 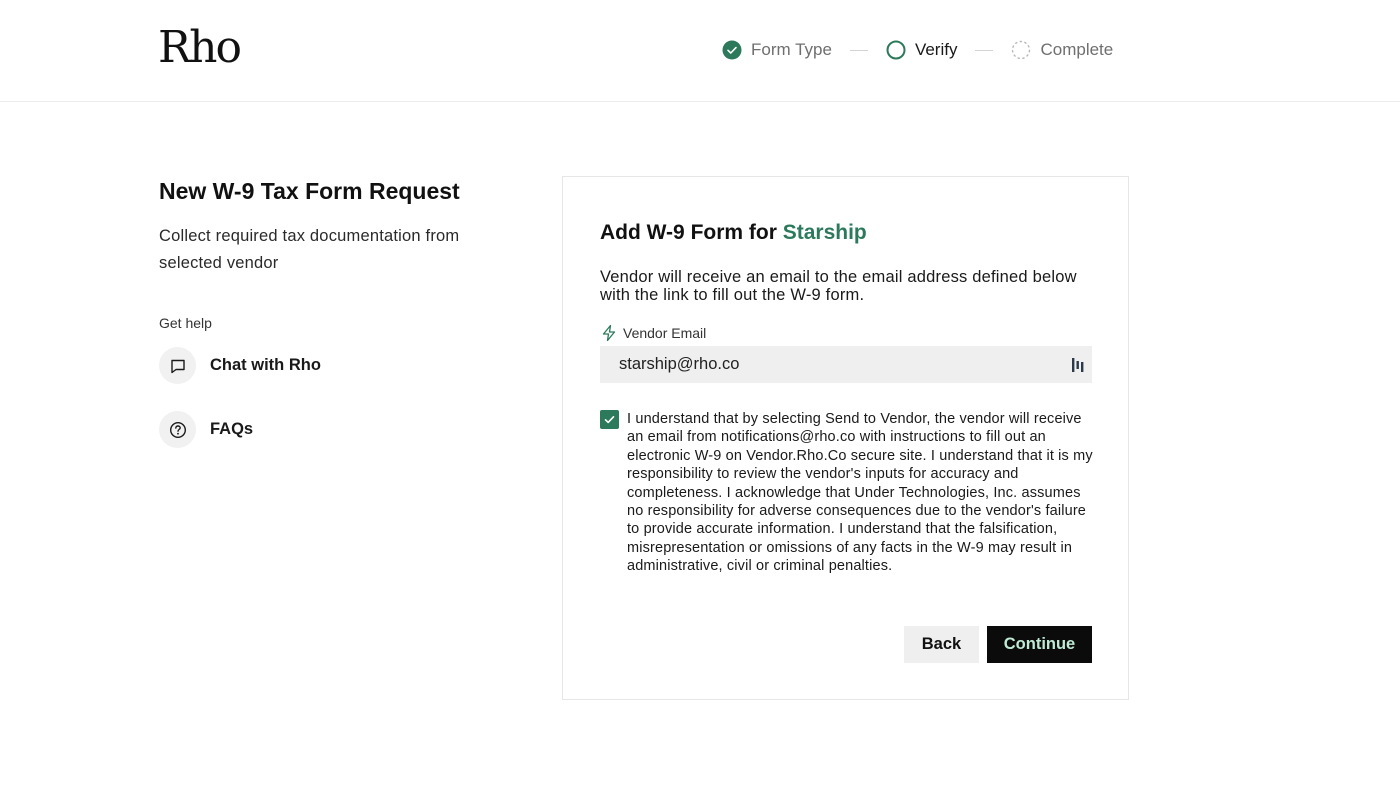 I want to click on step-label: Form Type, so click(x=791, y=49).